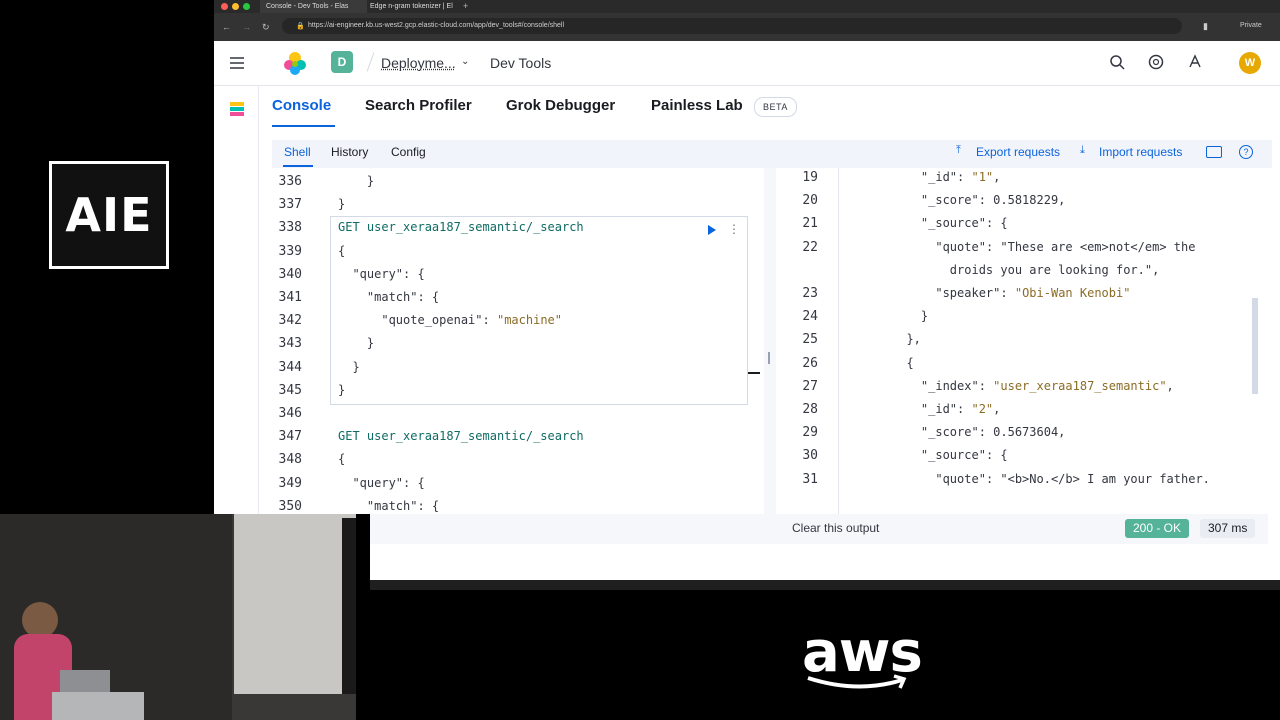 This screenshot has width=1280, height=720. What do you see at coordinates (1246, 152) in the screenshot?
I see `help-circle-icon: ?` at bounding box center [1246, 152].